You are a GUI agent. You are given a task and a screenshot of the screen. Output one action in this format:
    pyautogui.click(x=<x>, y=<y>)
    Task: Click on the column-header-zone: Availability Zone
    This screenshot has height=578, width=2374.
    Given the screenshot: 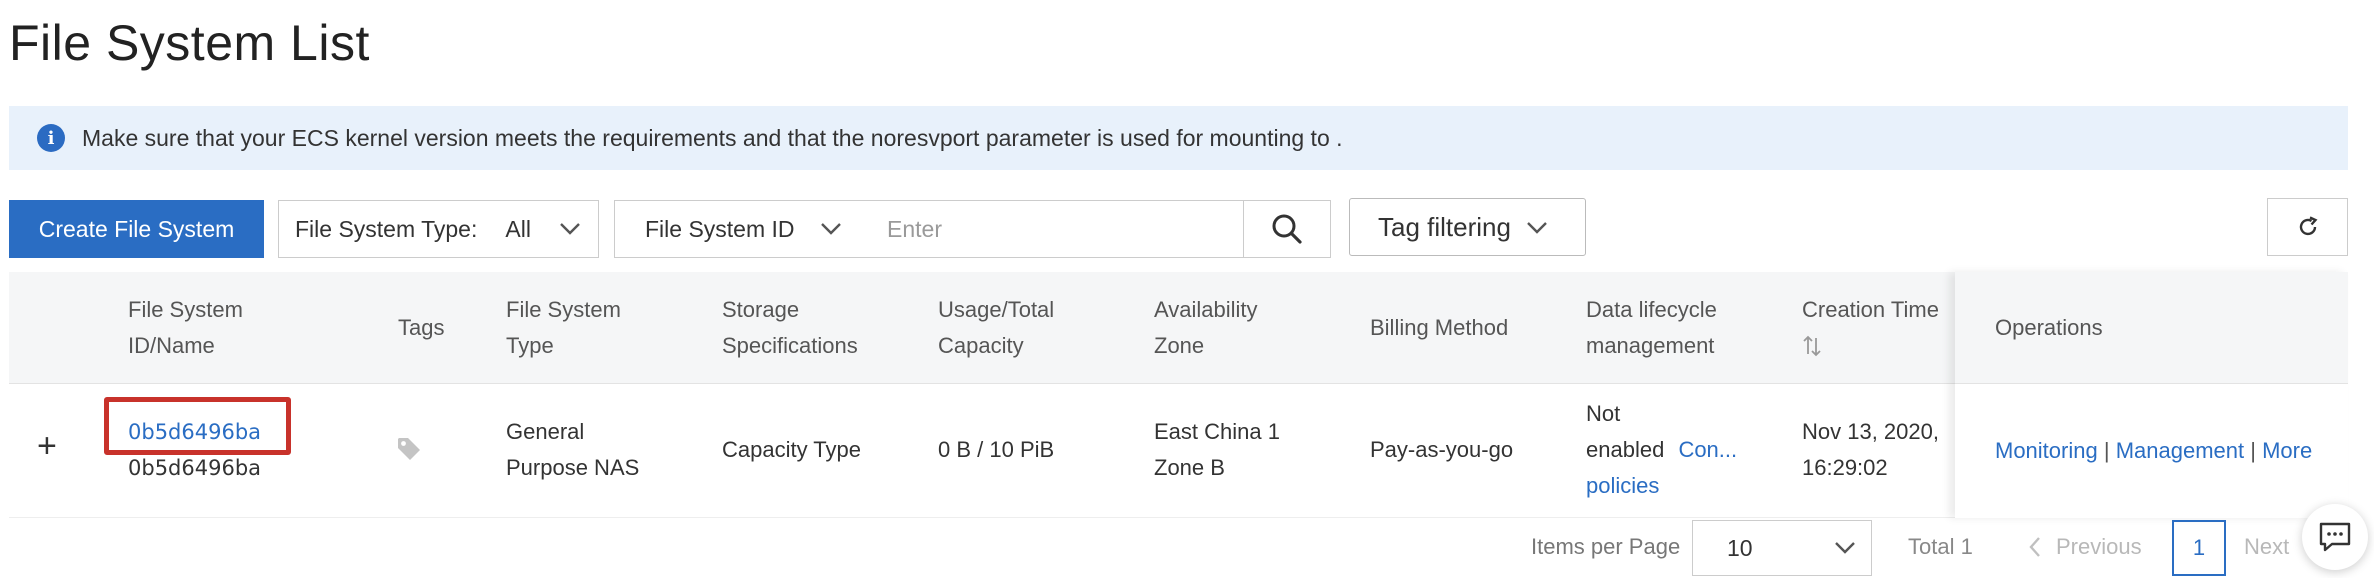 What is the action you would take?
    pyautogui.click(x=1206, y=327)
    